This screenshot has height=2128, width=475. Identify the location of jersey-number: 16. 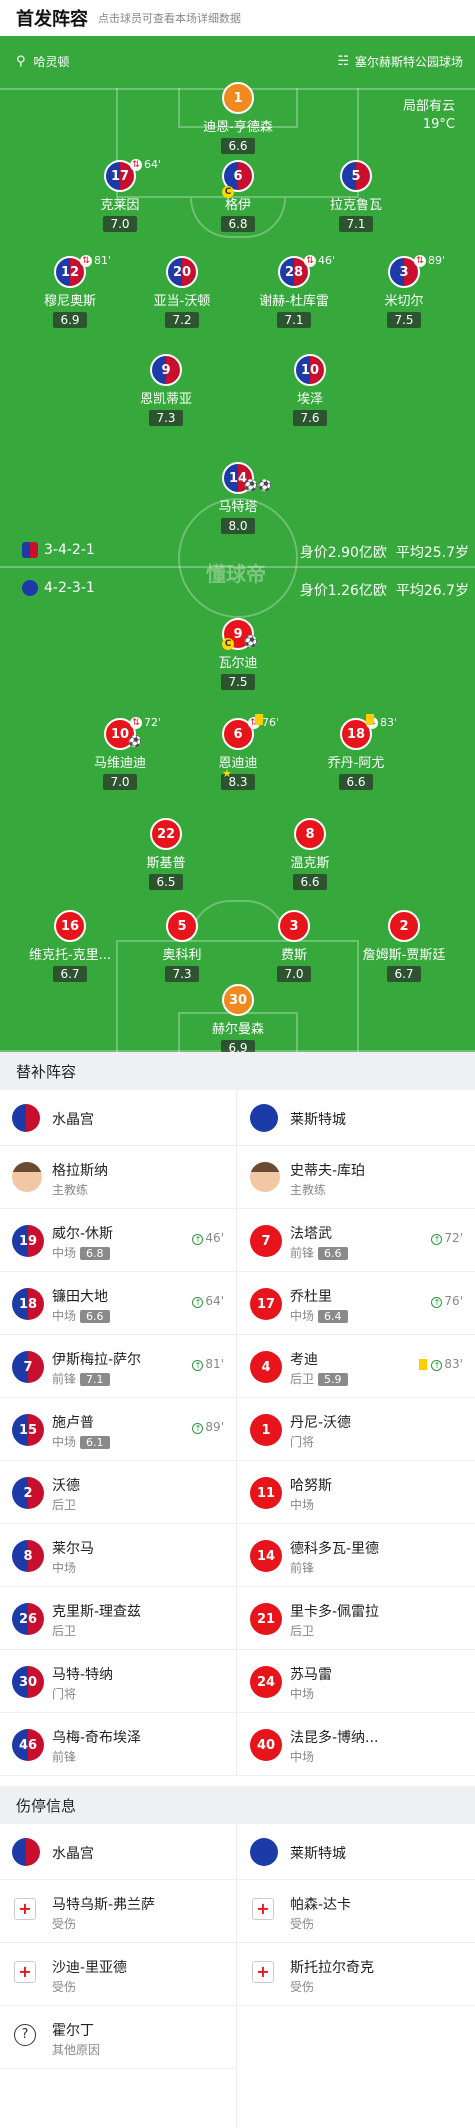
(70, 926).